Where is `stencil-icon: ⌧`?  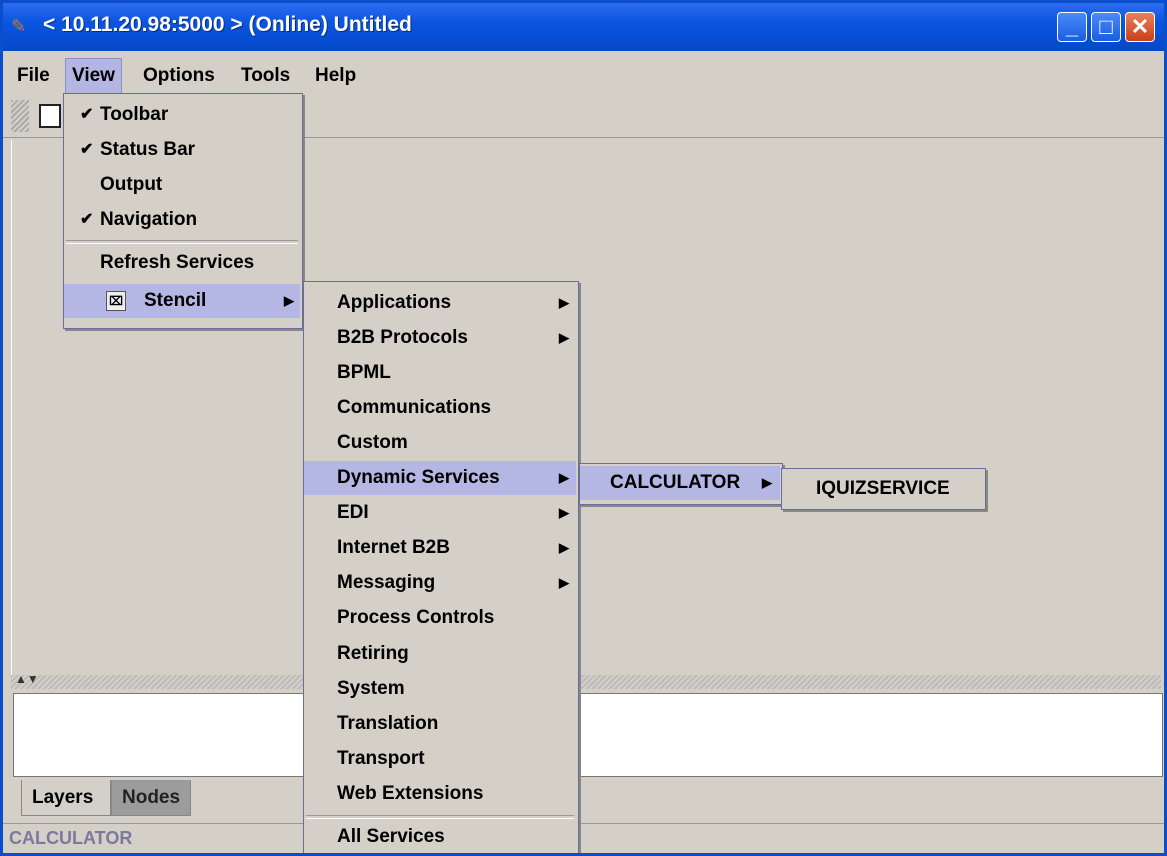 stencil-icon: ⌧ is located at coordinates (116, 301).